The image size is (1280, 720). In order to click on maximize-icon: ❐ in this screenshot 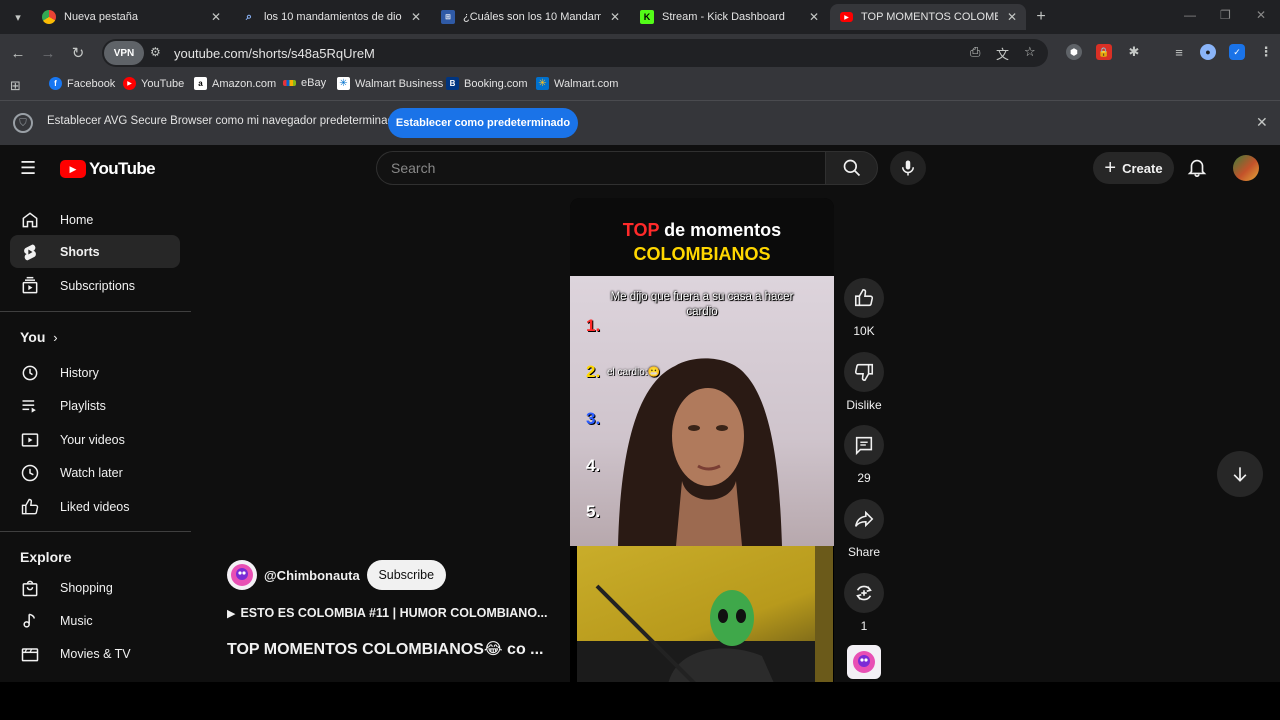, I will do `click(1225, 15)`.